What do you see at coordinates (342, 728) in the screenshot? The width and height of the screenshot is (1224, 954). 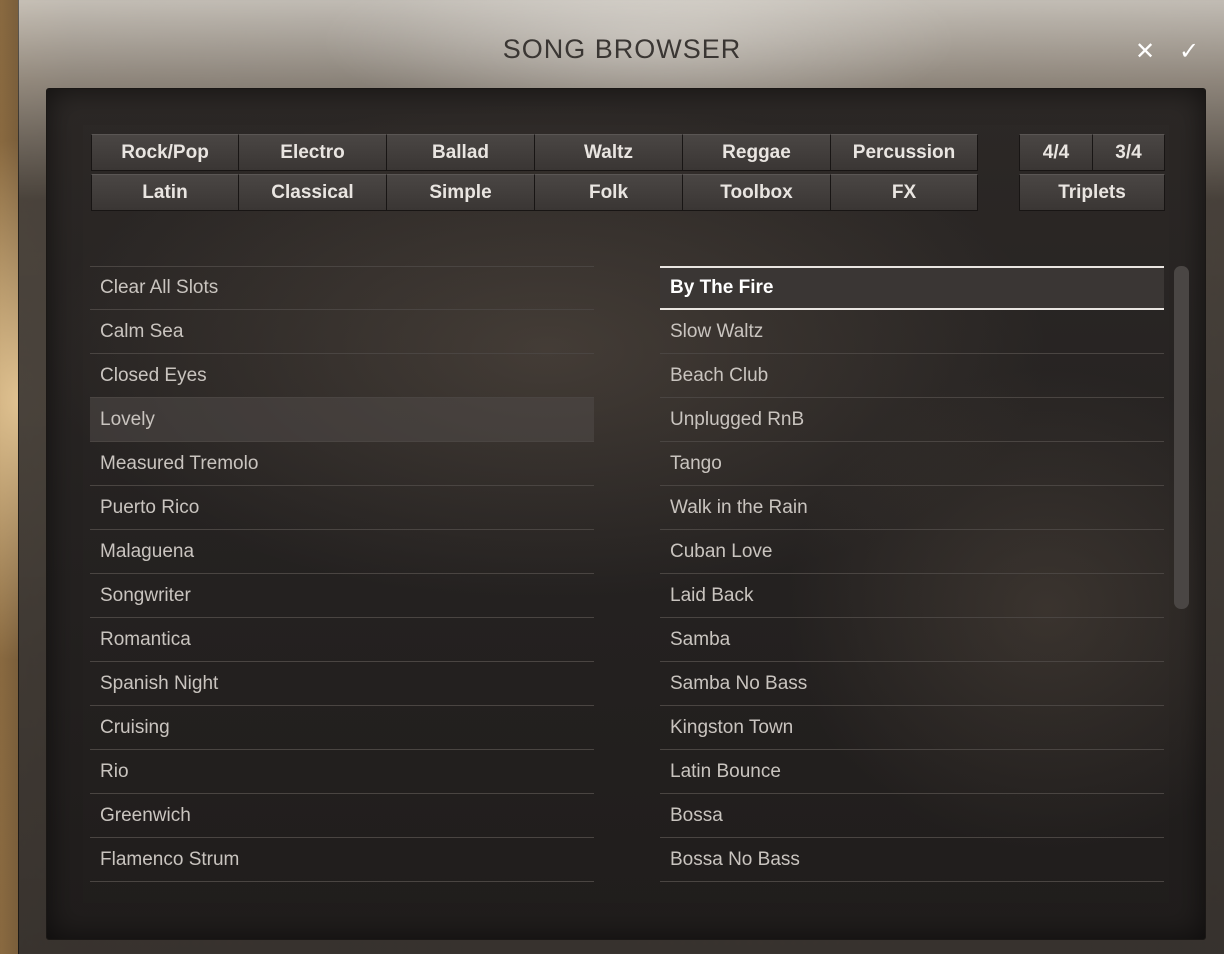 I see `list-item: Cruising` at bounding box center [342, 728].